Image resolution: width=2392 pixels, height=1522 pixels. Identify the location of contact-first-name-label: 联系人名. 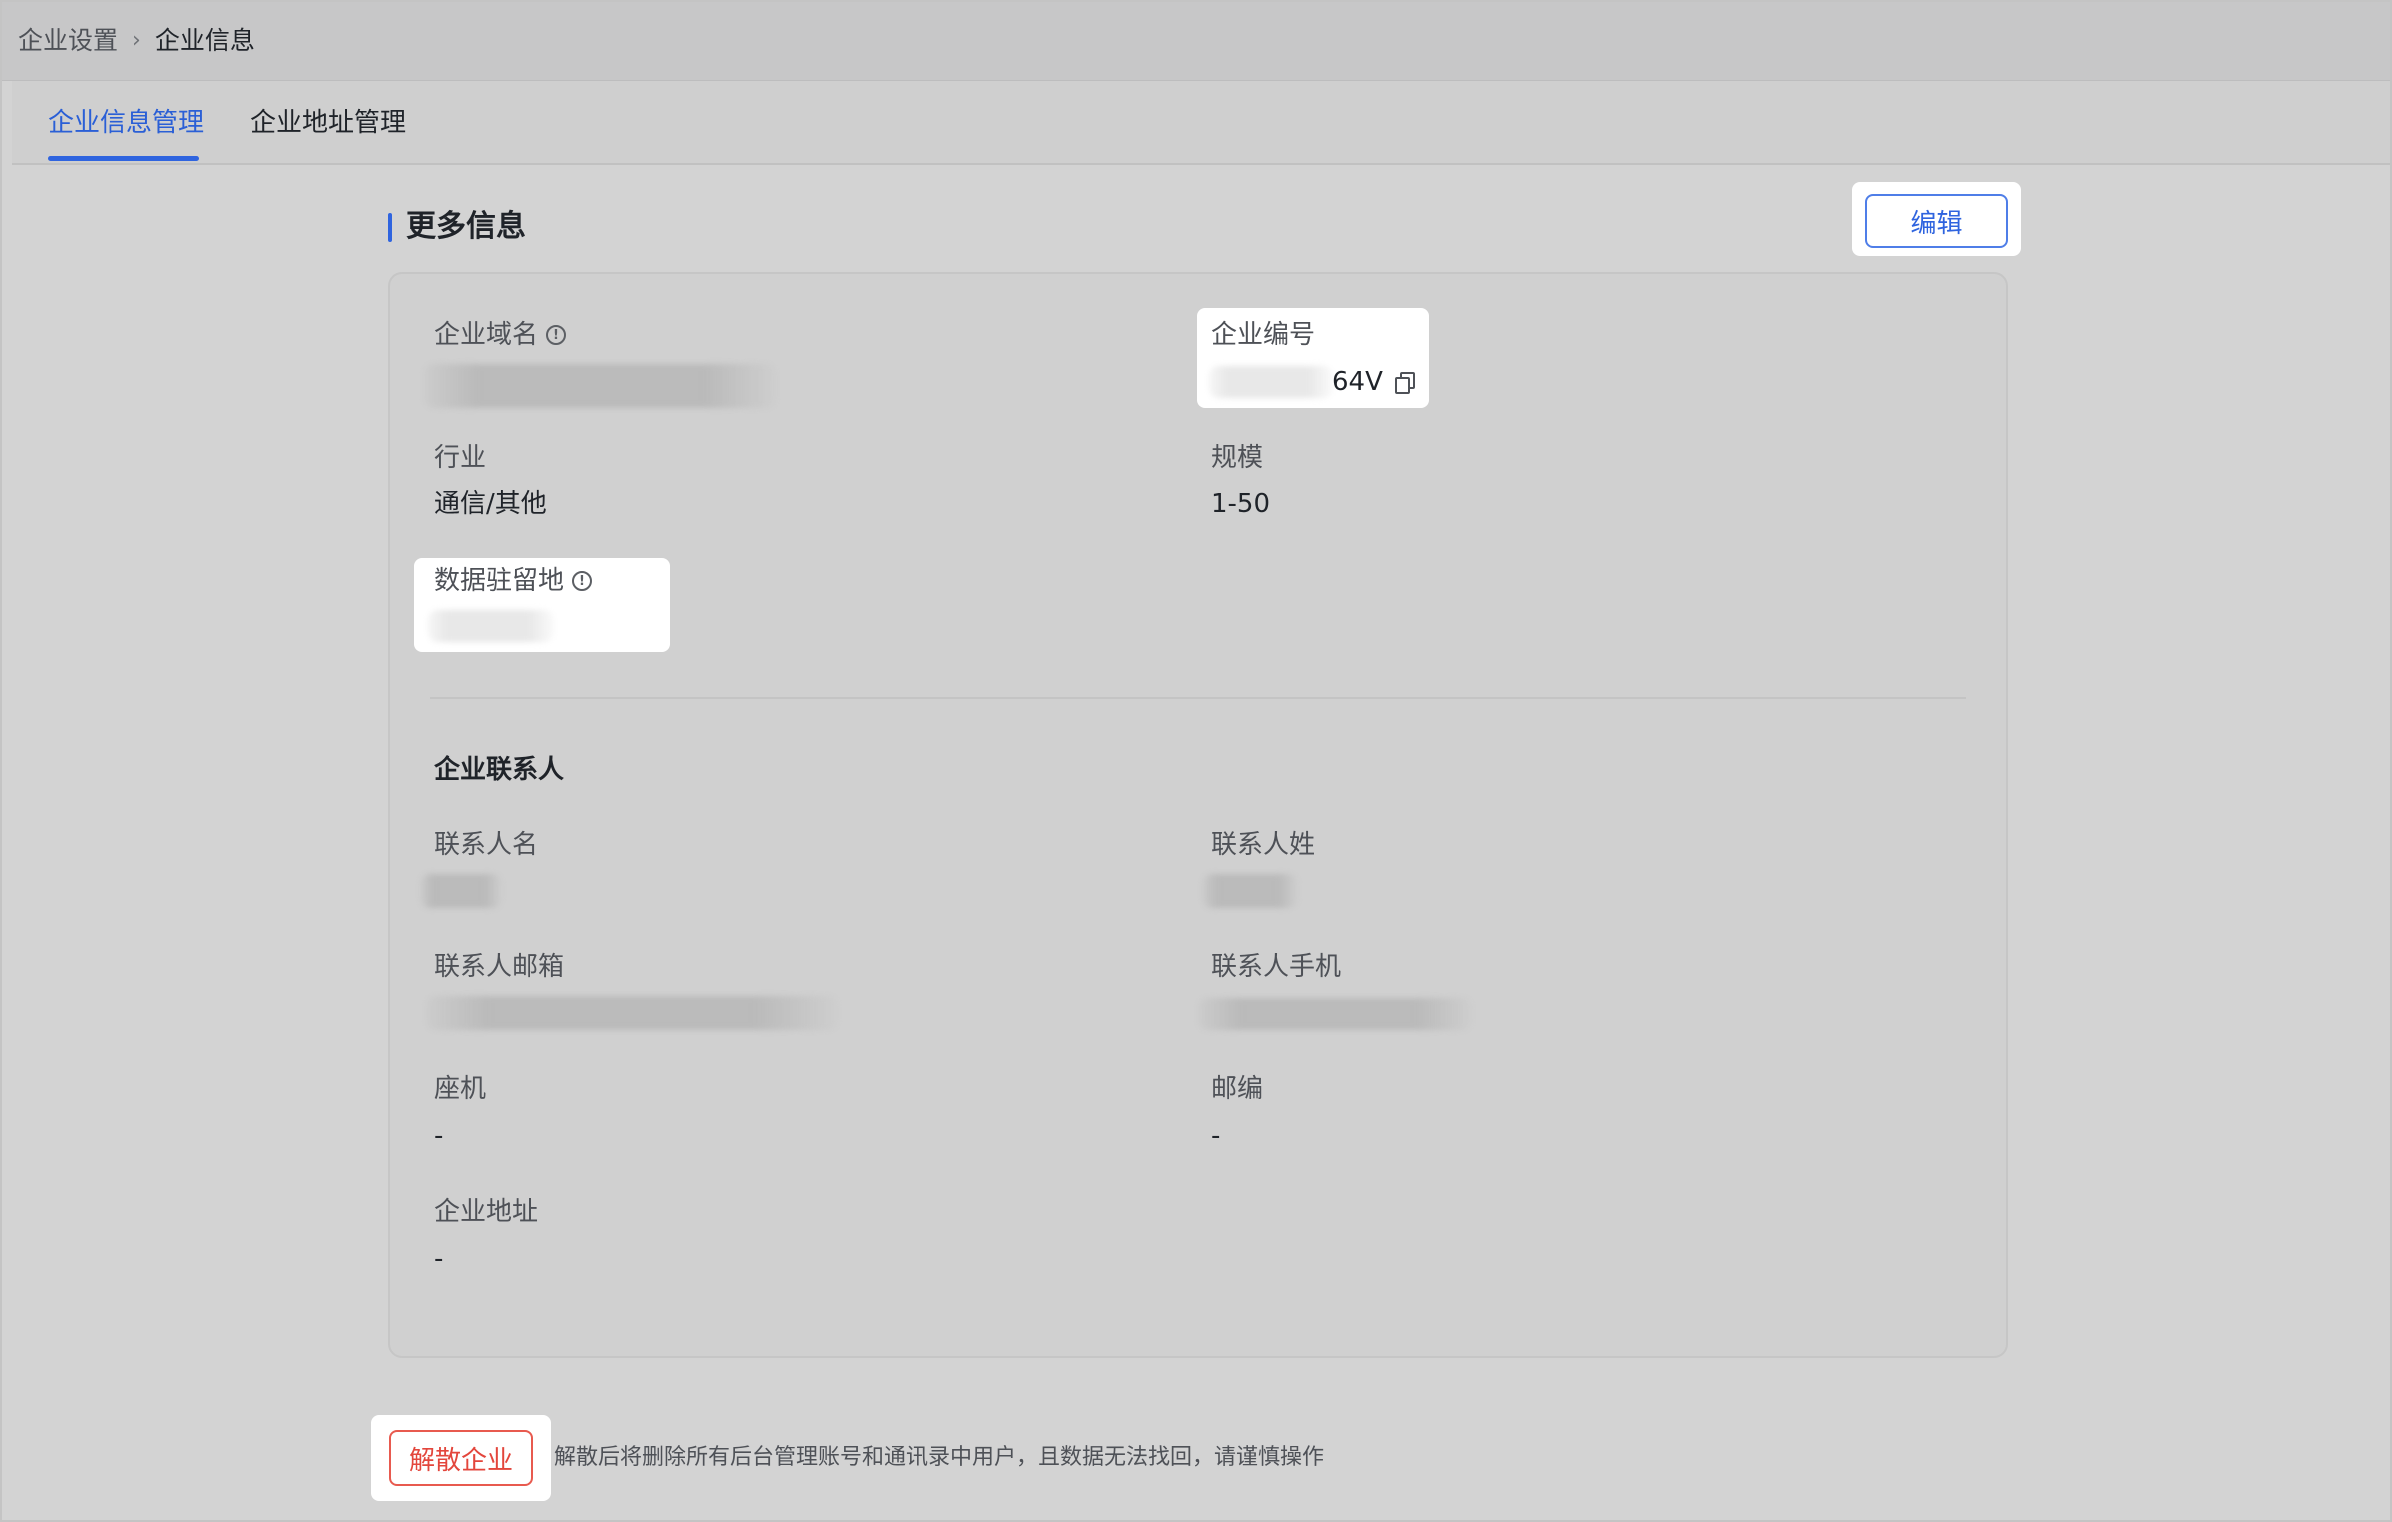
(486, 845).